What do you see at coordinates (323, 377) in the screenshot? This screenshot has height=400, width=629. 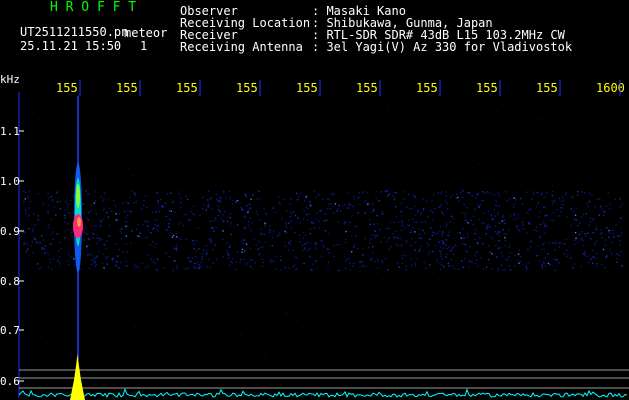 I see `baseline-noise` at bounding box center [323, 377].